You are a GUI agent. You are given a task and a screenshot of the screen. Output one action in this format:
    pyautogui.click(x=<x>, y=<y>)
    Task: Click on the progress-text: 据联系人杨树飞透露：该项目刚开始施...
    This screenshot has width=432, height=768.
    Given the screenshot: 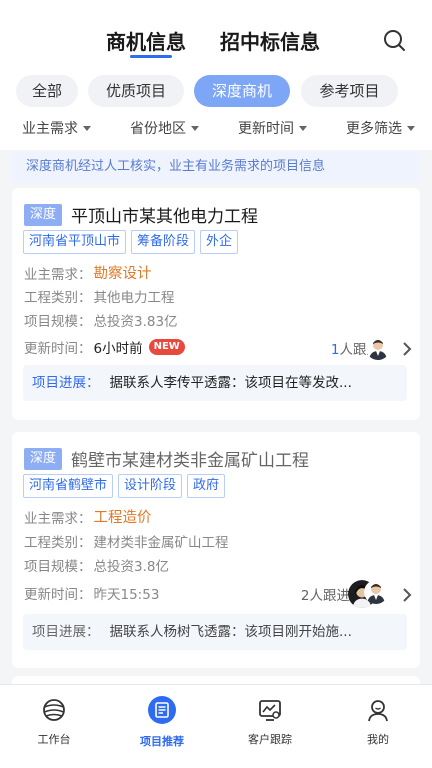 What is the action you would take?
    pyautogui.click(x=230, y=632)
    